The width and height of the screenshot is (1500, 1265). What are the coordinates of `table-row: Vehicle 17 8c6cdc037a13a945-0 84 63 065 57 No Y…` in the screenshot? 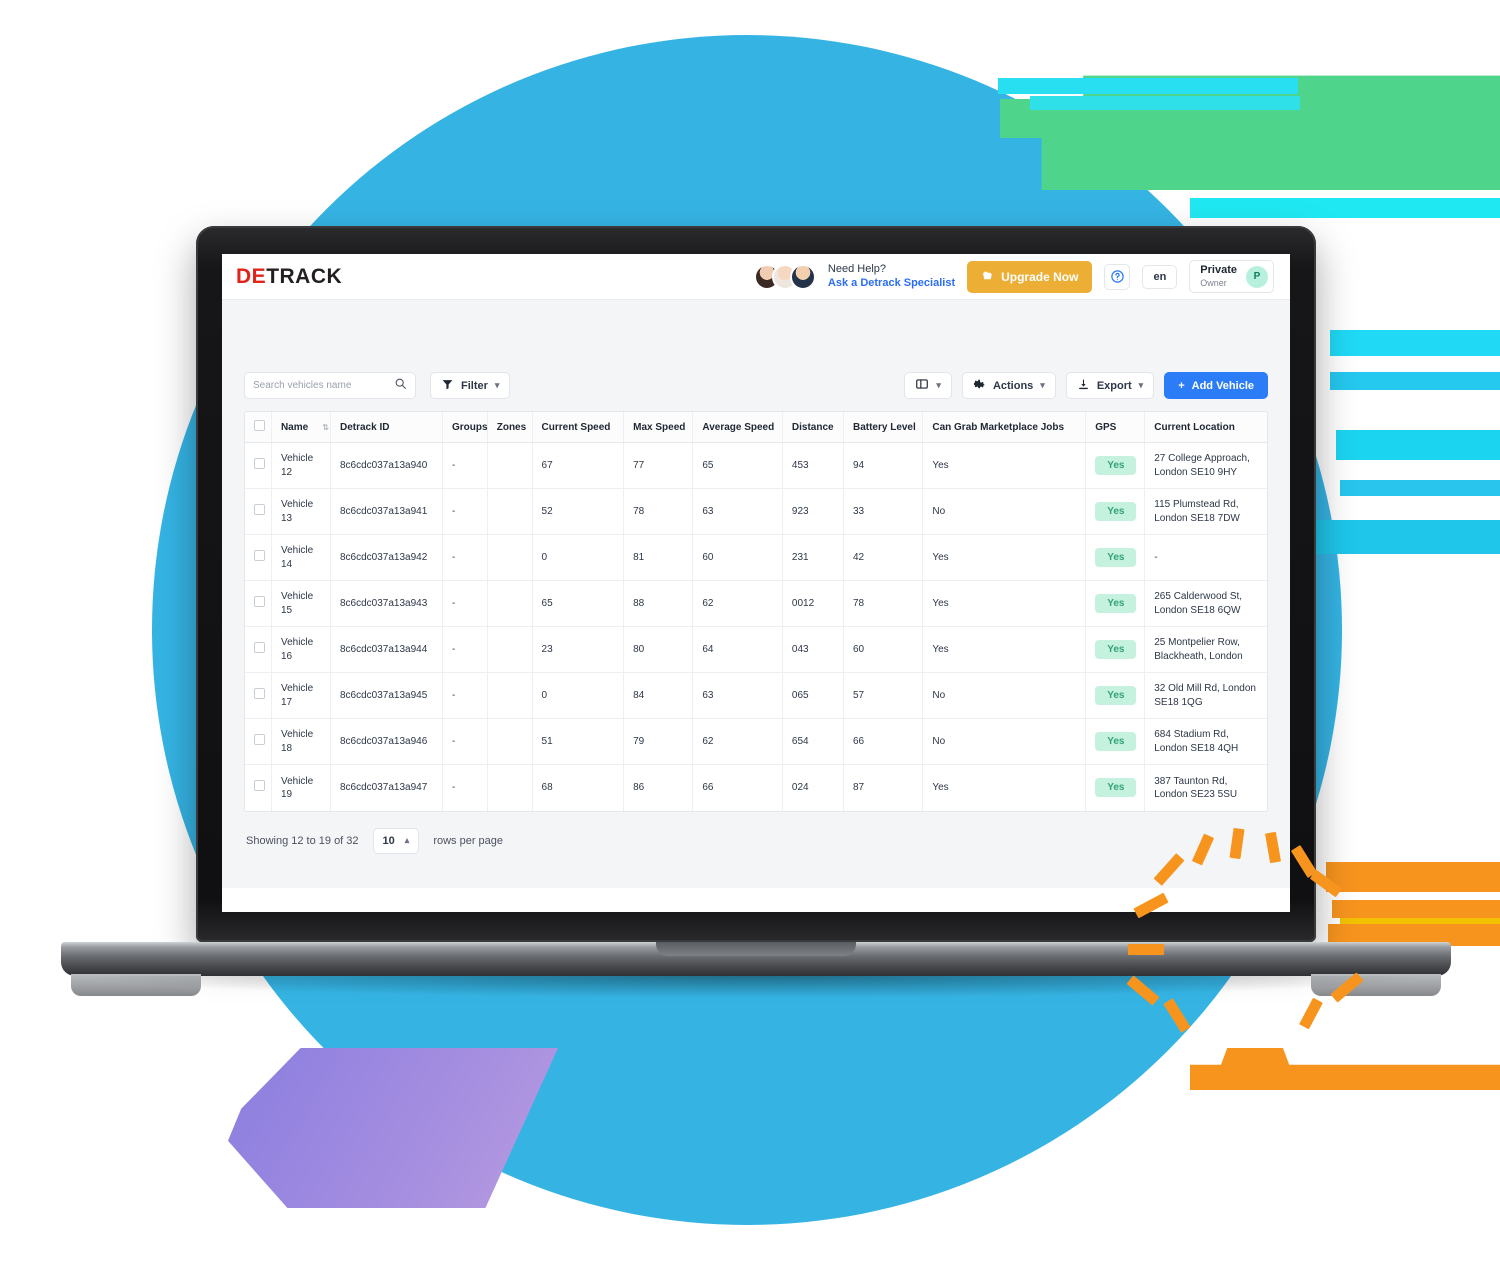 It's located at (756, 695).